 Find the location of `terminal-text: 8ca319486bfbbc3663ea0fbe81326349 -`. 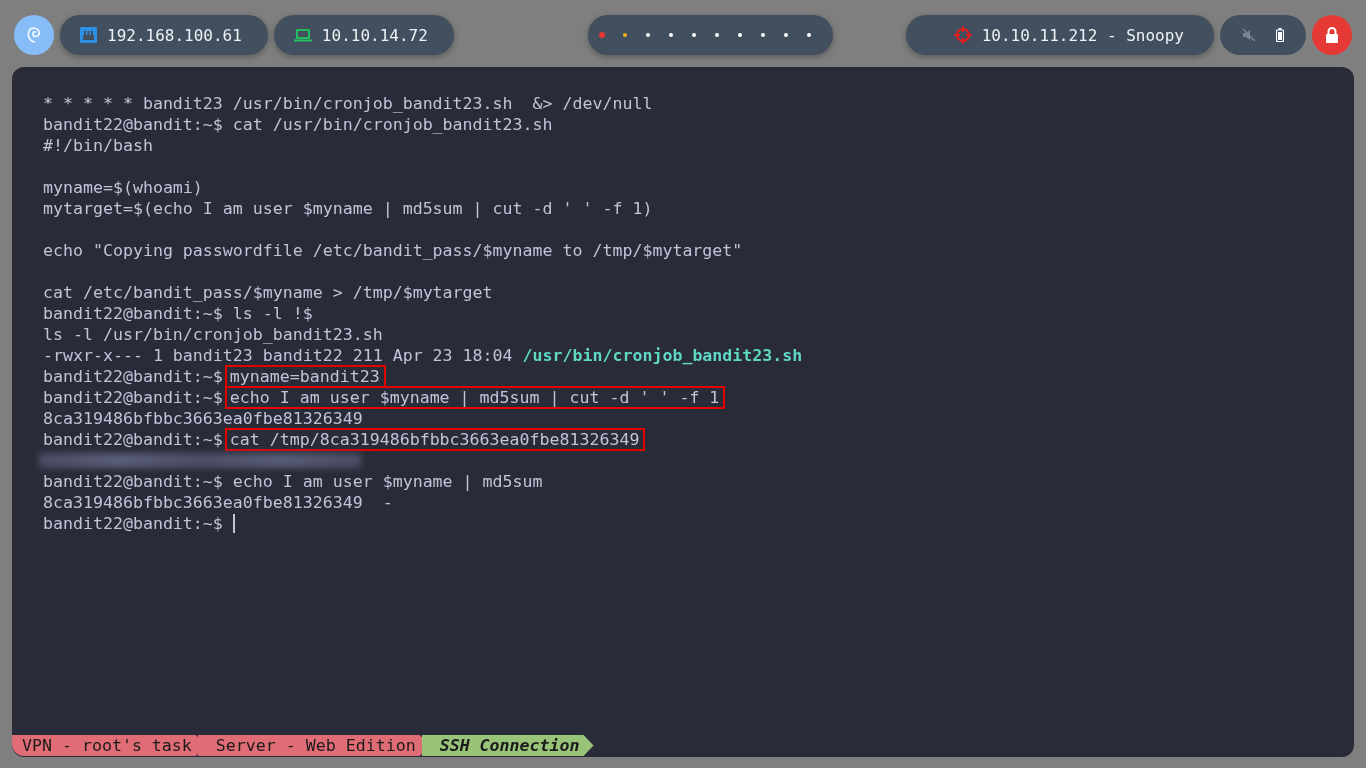

terminal-text: 8ca319486bfbbc3663ea0fbe81326349 - is located at coordinates (218, 502).